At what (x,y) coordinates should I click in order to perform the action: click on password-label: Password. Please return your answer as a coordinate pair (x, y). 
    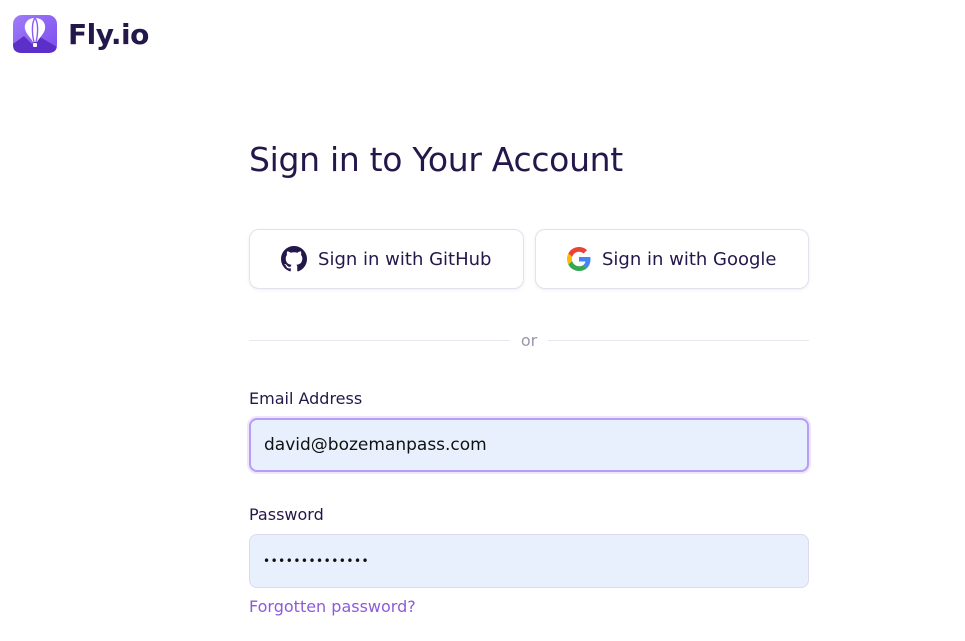
    Looking at the image, I should click on (286, 514).